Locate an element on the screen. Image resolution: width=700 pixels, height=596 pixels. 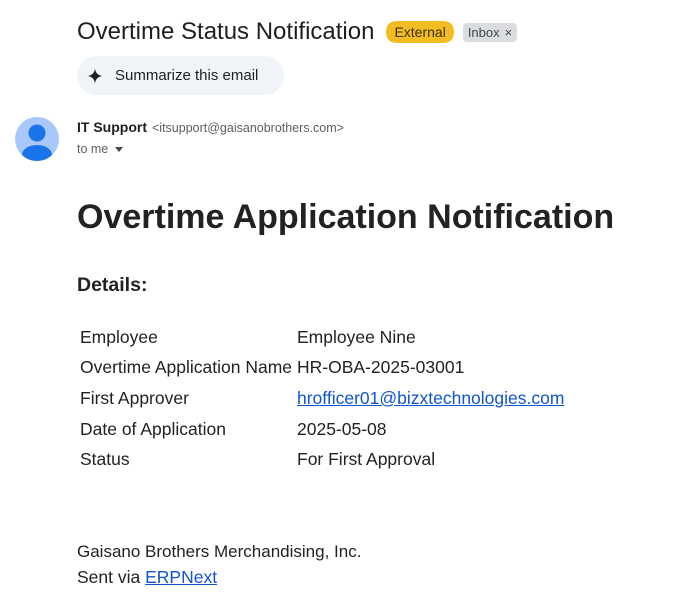
detail-value: hrofficer01@bizxtechnologies.com is located at coordinates (429, 398).